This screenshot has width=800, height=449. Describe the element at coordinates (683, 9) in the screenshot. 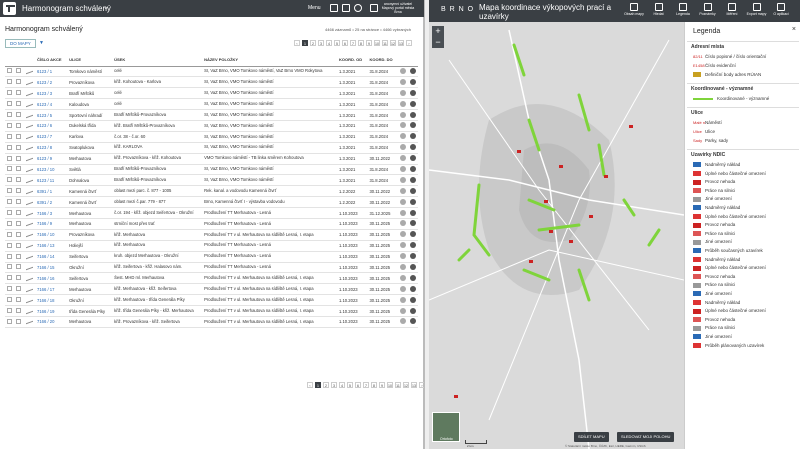

I see `map-tool-legend: Legenda` at that location.